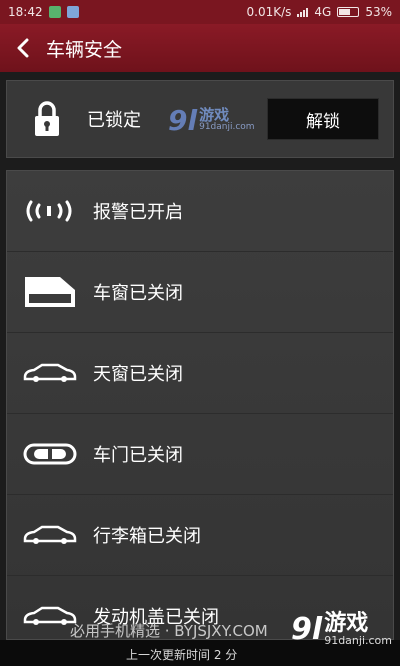  What do you see at coordinates (169, 631) in the screenshot?
I see `ad-text: 必用手机精选 · BYJSJXY.COM` at bounding box center [169, 631].